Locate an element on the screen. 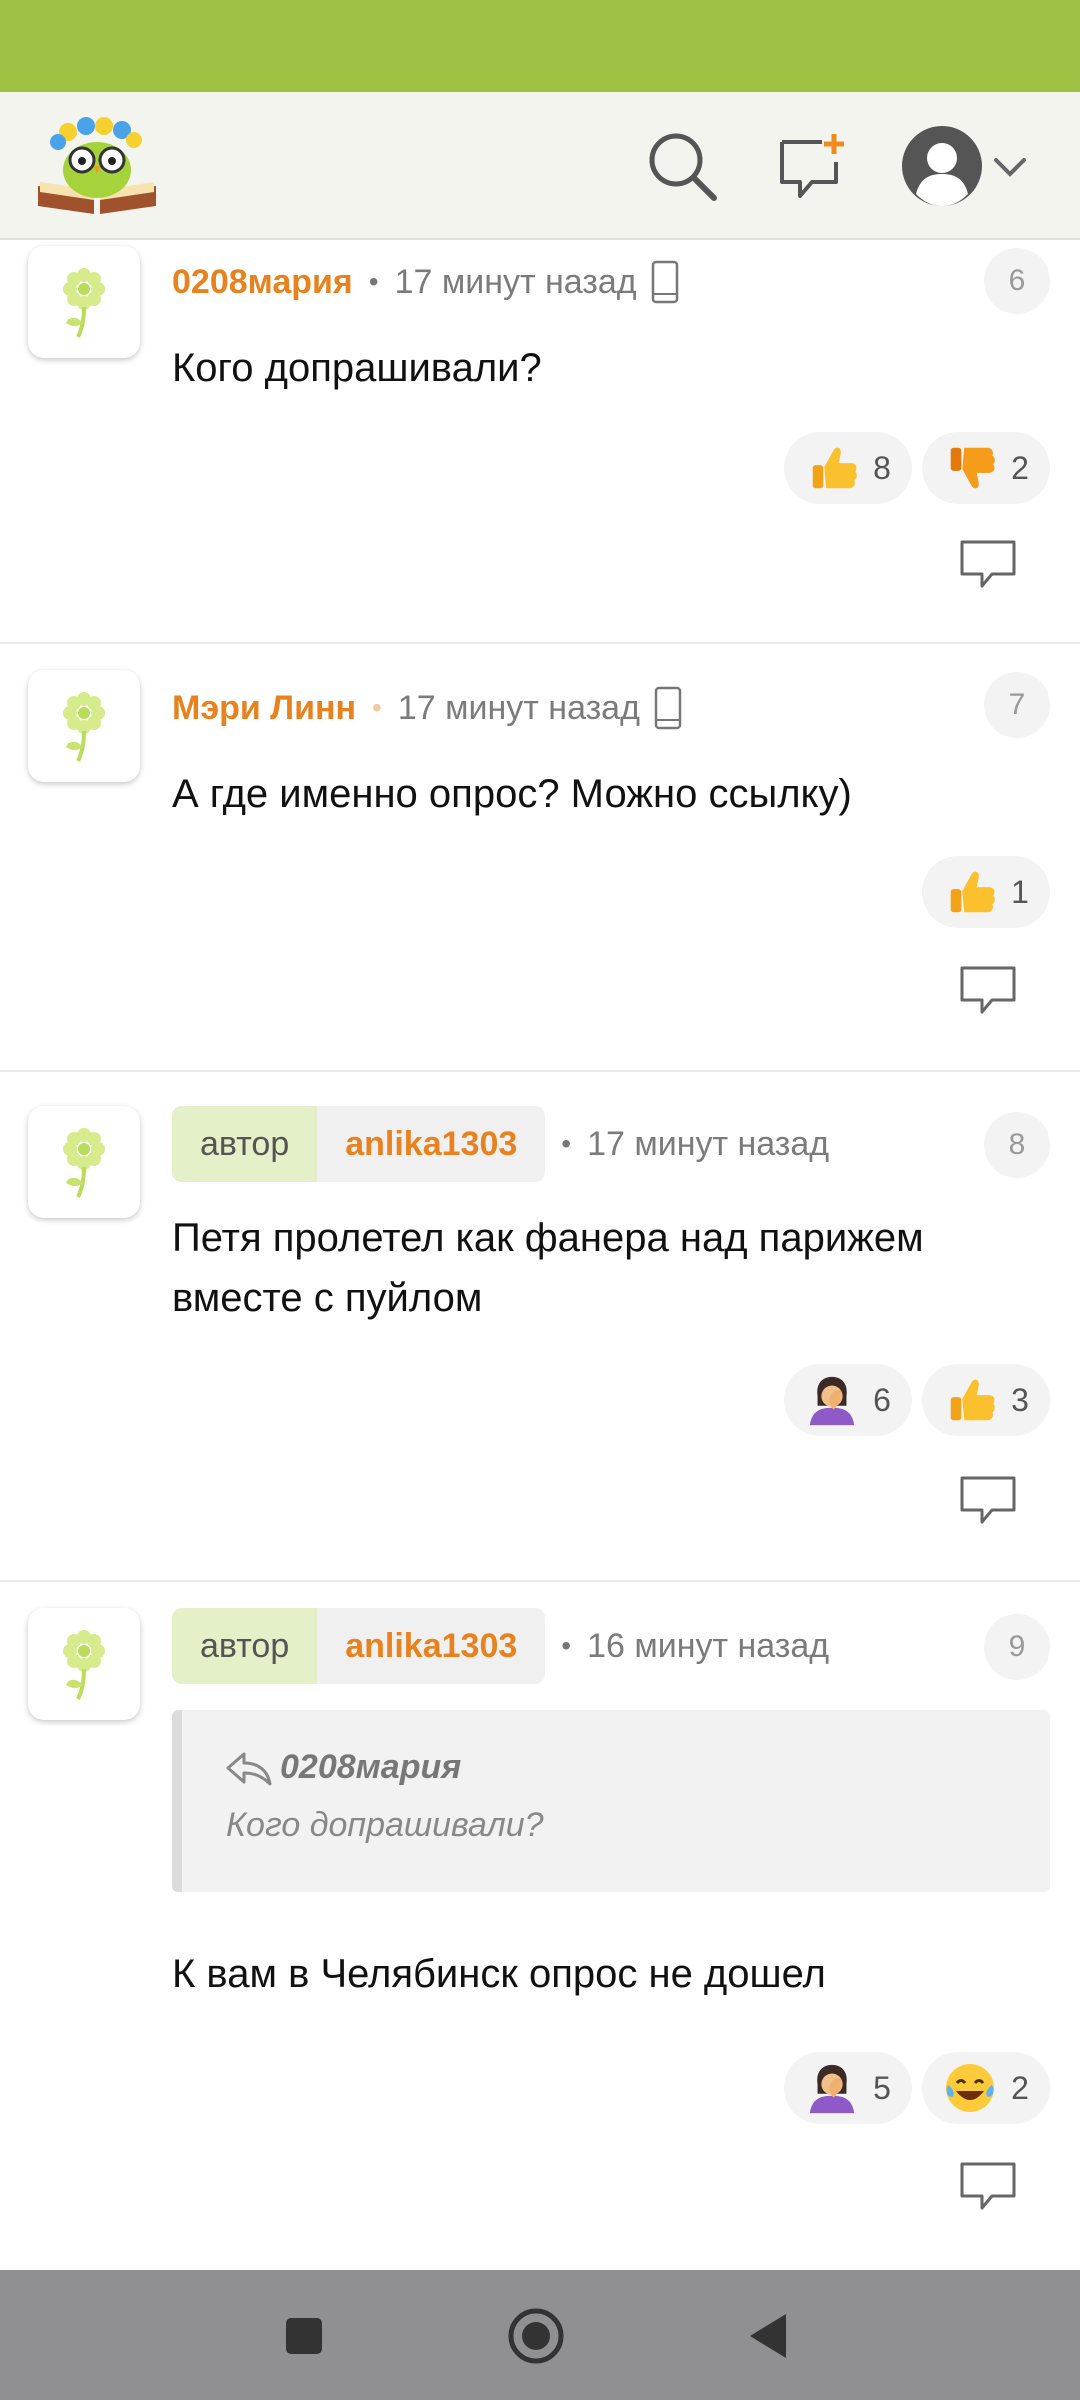 The width and height of the screenshot is (1080, 2400). reaction-thumbs-up: 1 is located at coordinates (986, 892).